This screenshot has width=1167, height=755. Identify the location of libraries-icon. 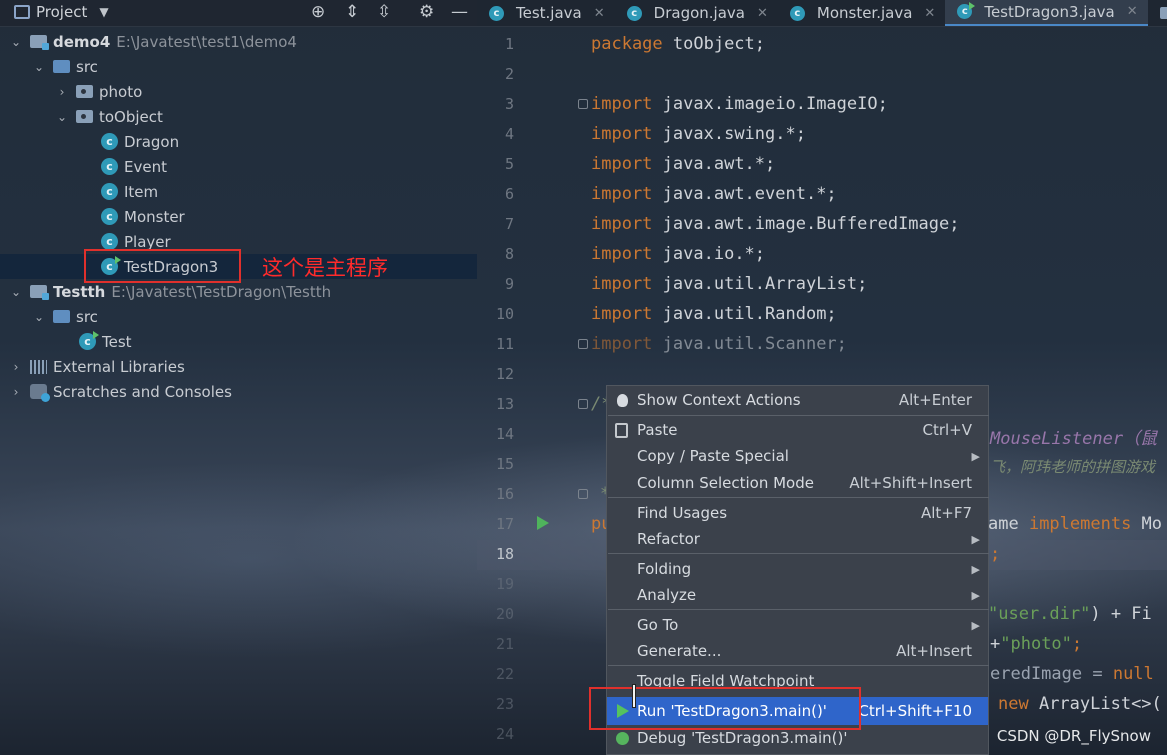
(38, 366).